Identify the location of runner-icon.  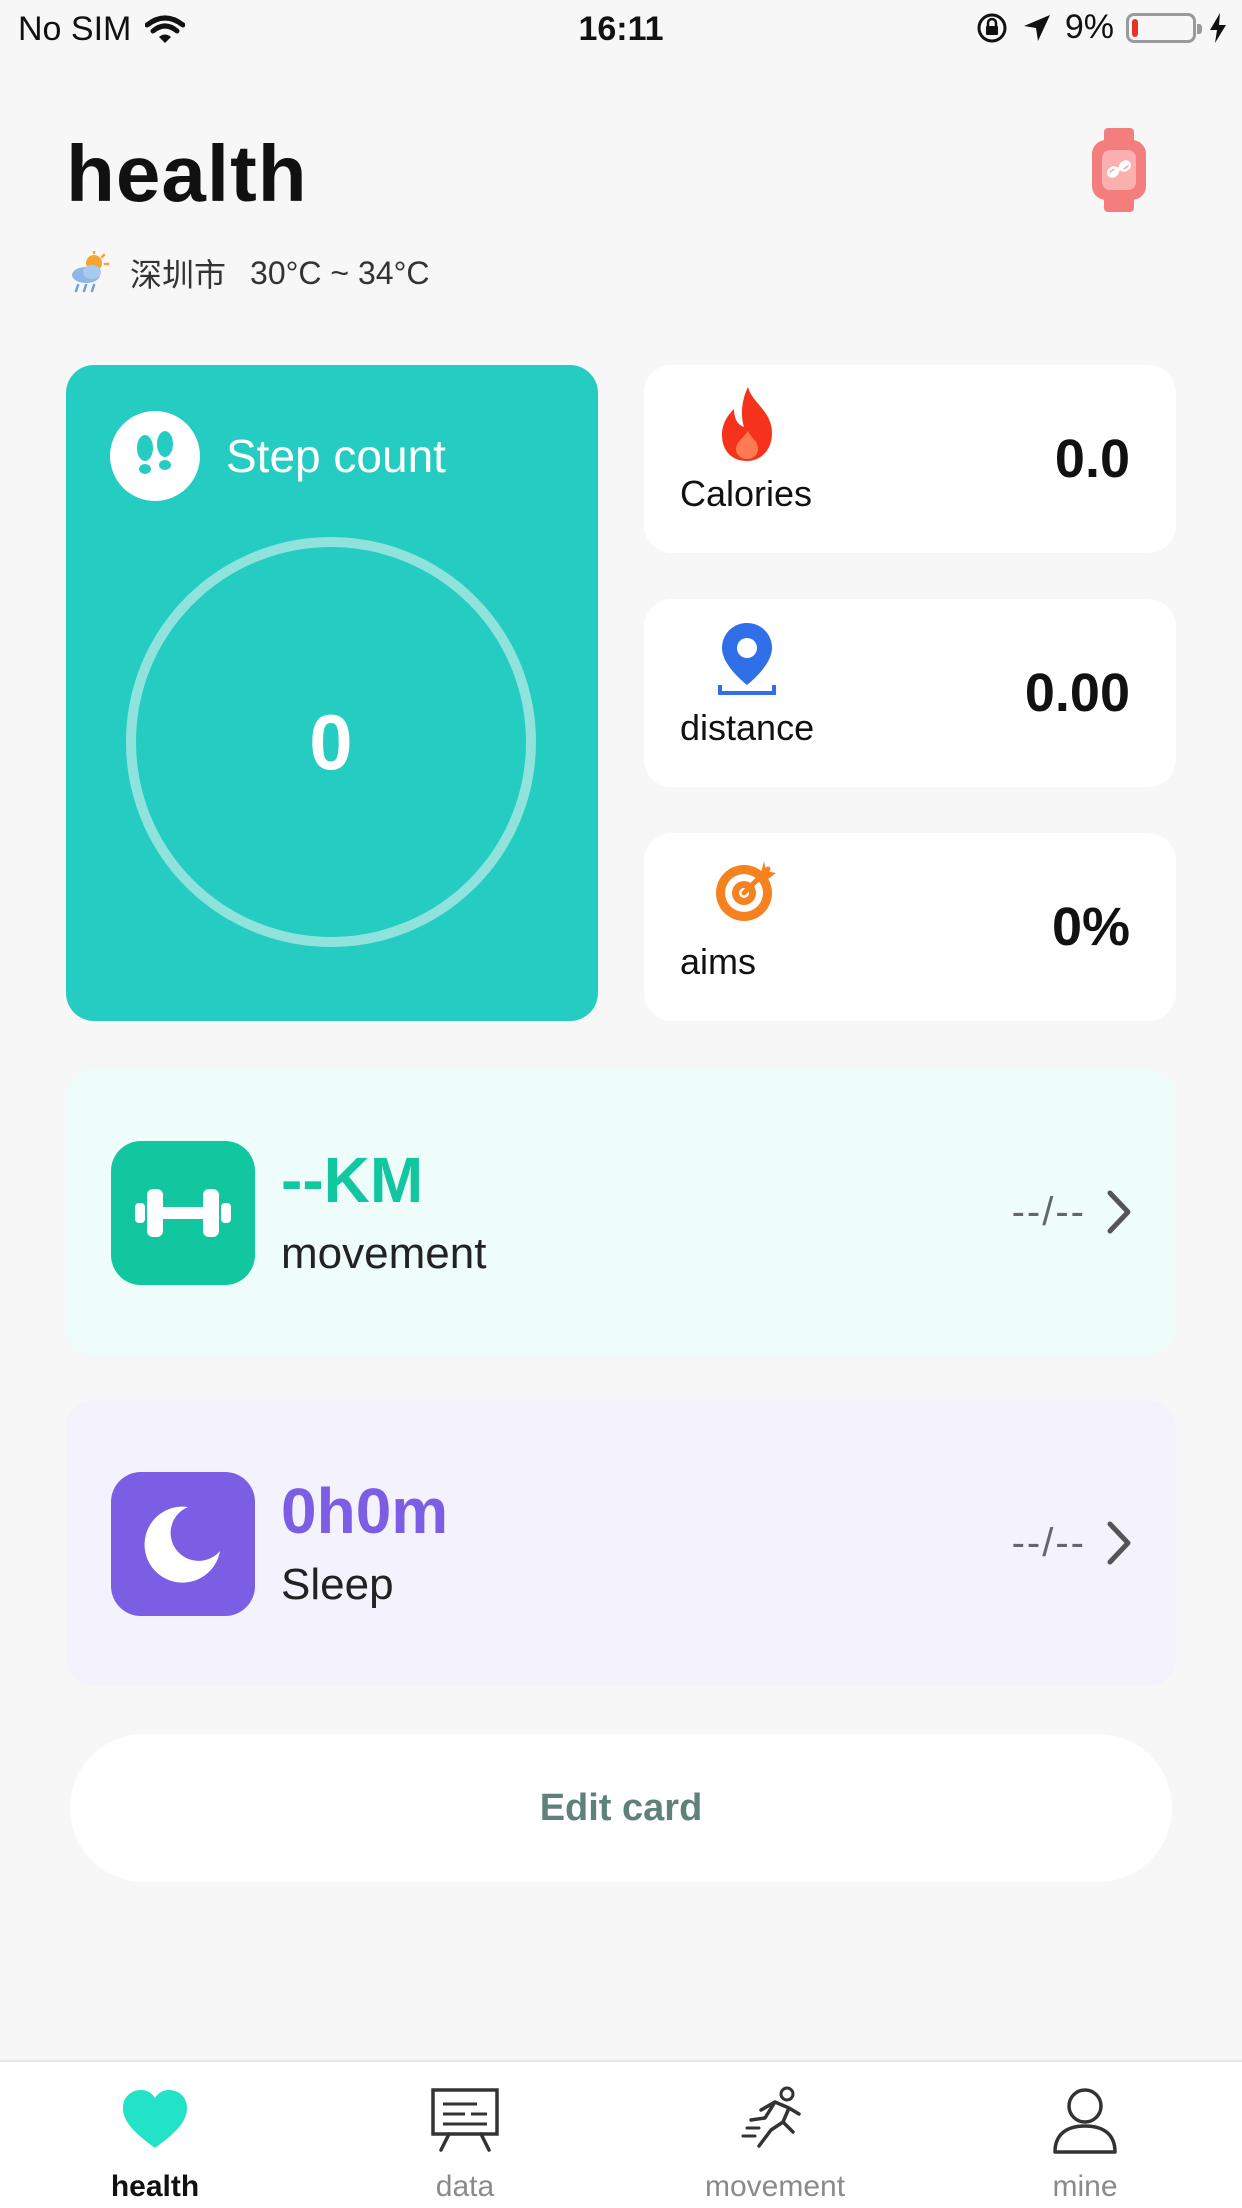
(771, 2117).